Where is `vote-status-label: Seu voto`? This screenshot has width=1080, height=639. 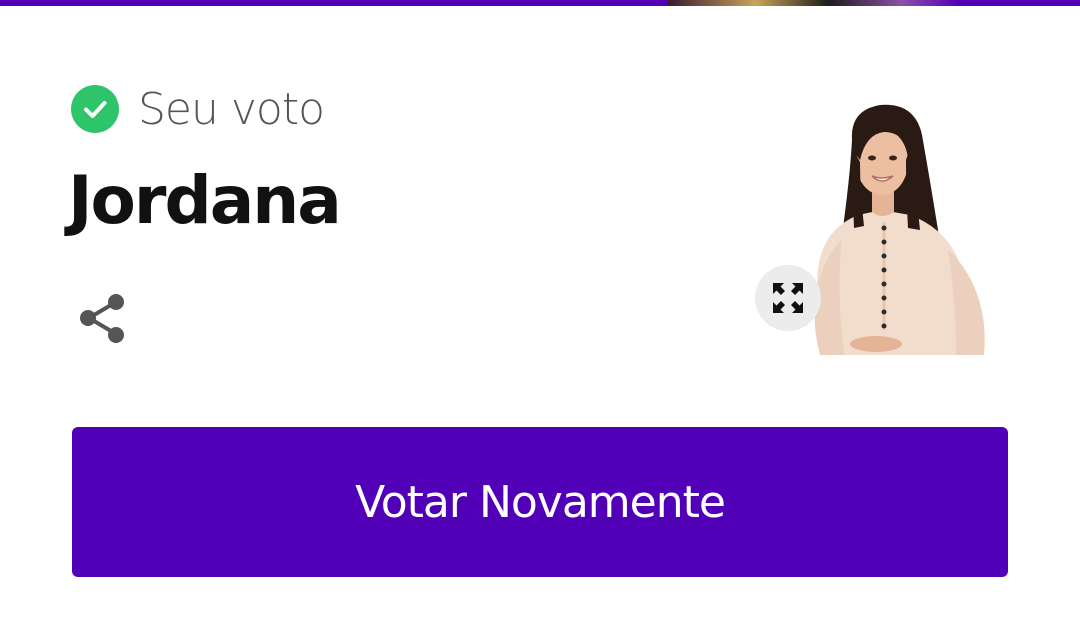
vote-status-label: Seu voto is located at coordinates (231, 109).